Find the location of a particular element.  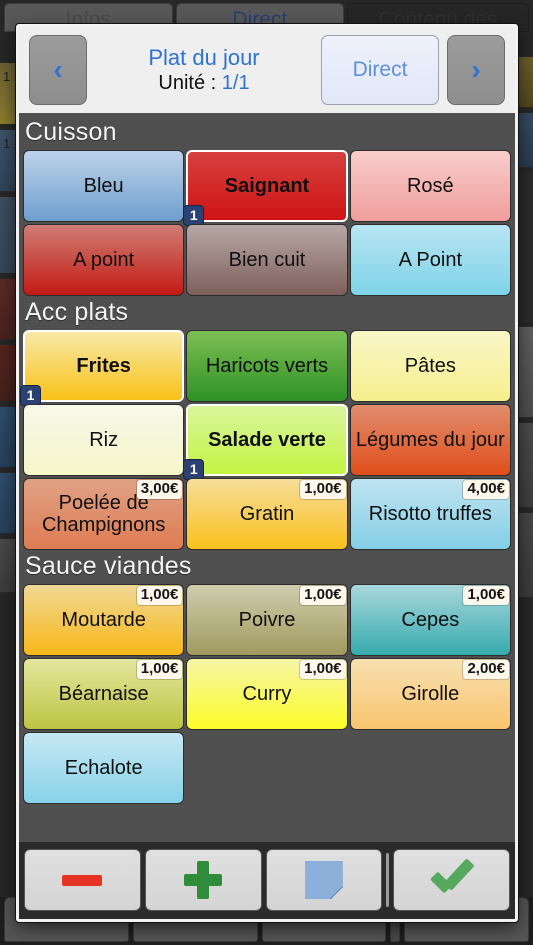

option-button: Moutarde 1,00€ is located at coordinates (104, 620).